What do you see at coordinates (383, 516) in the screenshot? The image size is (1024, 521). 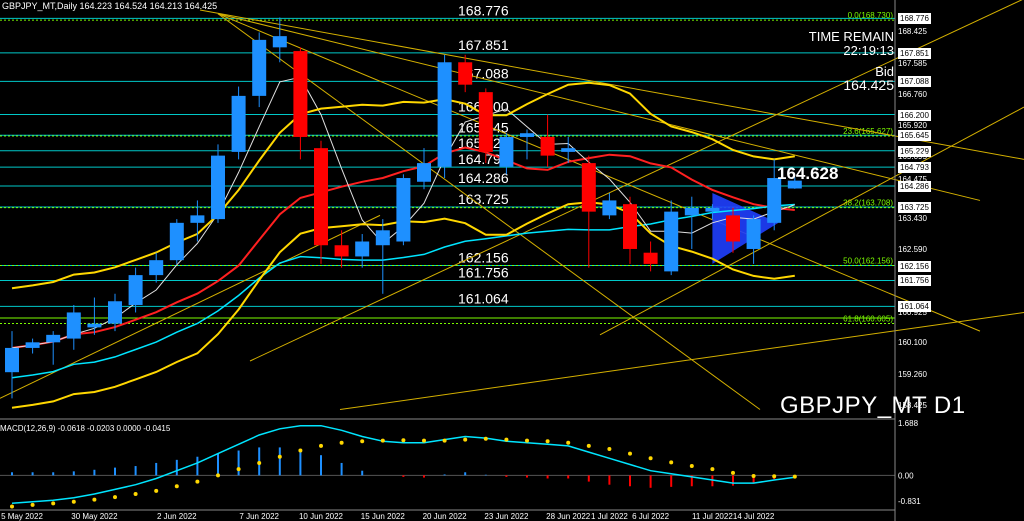 I see `x-axis-label: 15 Jun 2022` at bounding box center [383, 516].